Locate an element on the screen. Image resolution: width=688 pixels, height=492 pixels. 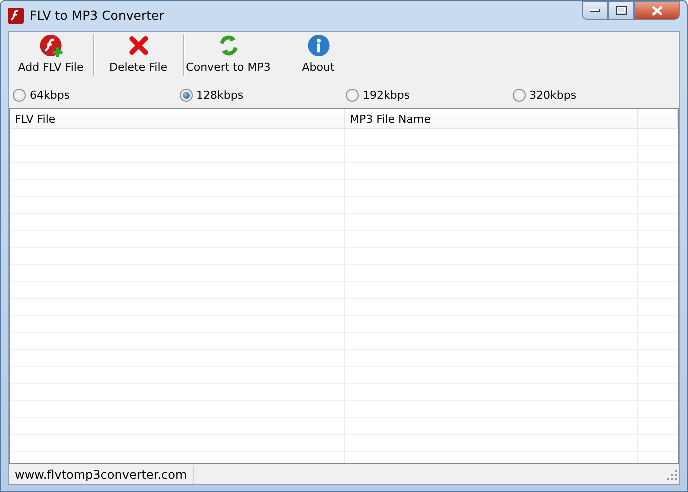
maximize-button is located at coordinates (621, 10).